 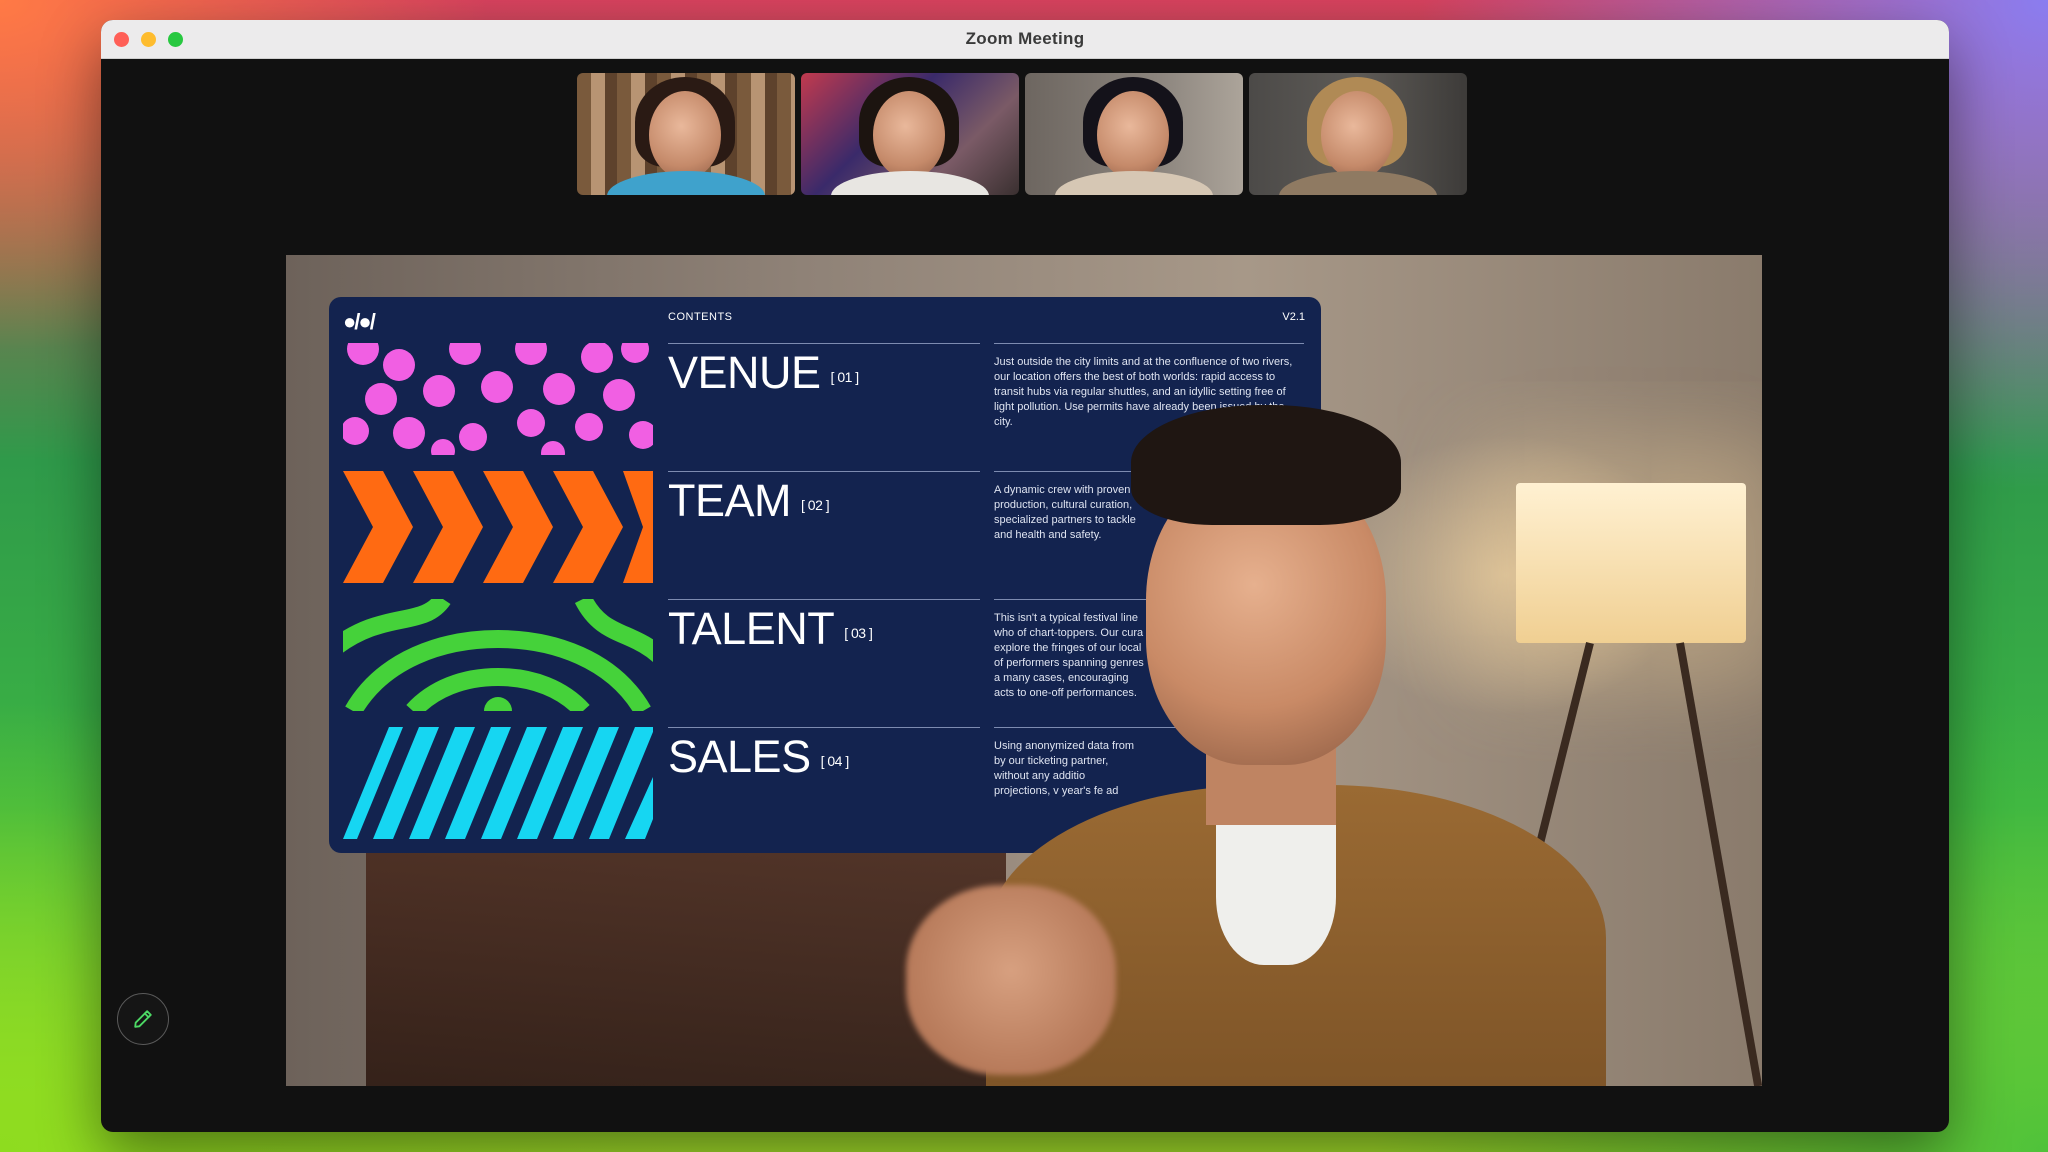 What do you see at coordinates (835, 761) in the screenshot?
I see `section-number: [ 04 ]` at bounding box center [835, 761].